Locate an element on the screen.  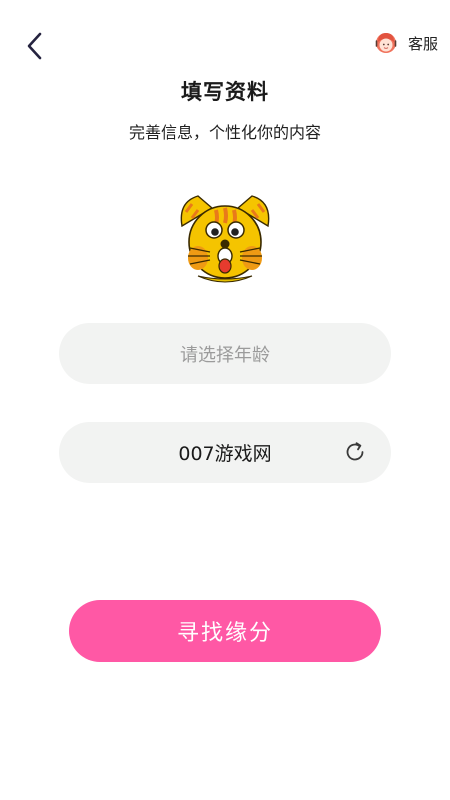
age-select-placeholder: 请选择年龄 is located at coordinates (225, 355).